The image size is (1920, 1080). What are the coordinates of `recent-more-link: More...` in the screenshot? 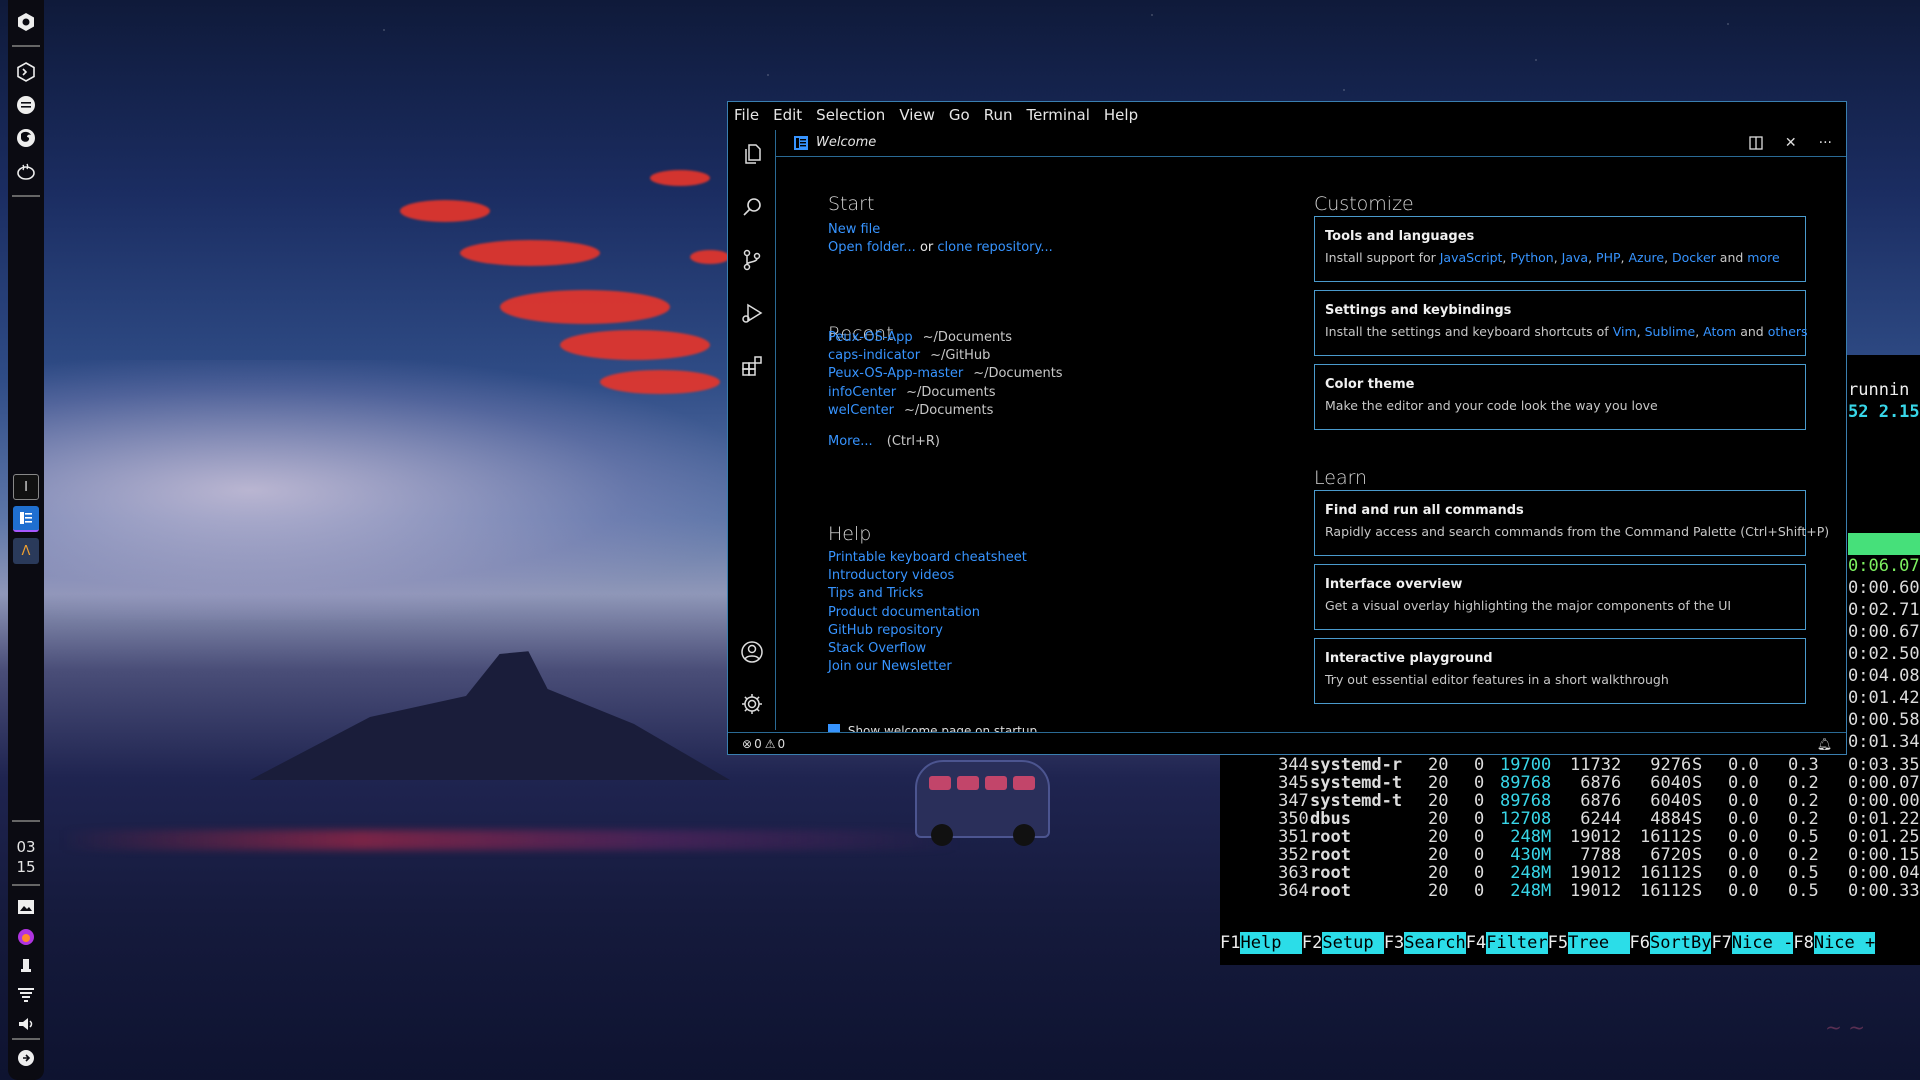 It's located at (850, 441).